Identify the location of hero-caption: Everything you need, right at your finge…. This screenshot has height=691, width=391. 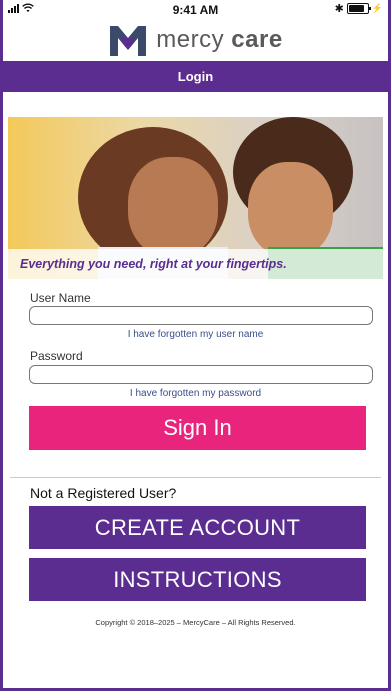
(195, 264).